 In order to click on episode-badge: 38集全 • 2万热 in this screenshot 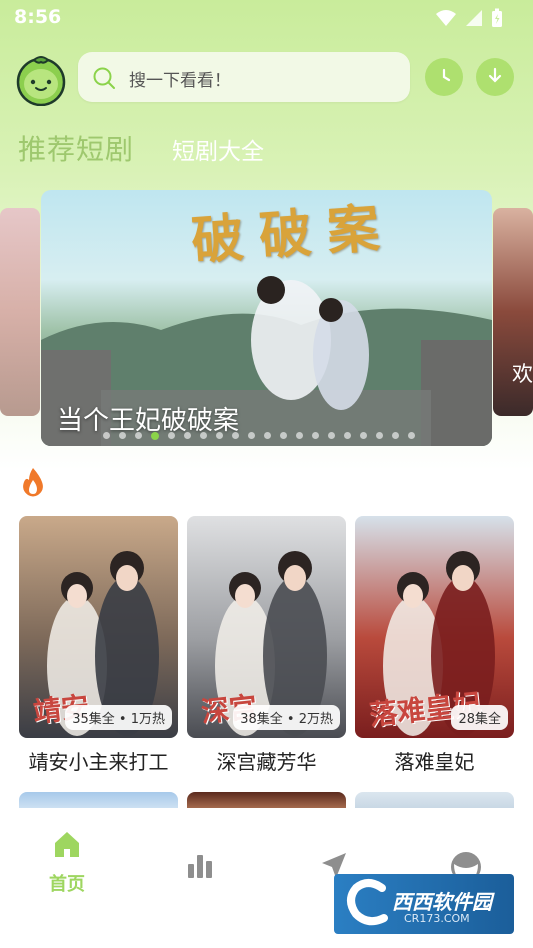, I will do `click(286, 717)`.